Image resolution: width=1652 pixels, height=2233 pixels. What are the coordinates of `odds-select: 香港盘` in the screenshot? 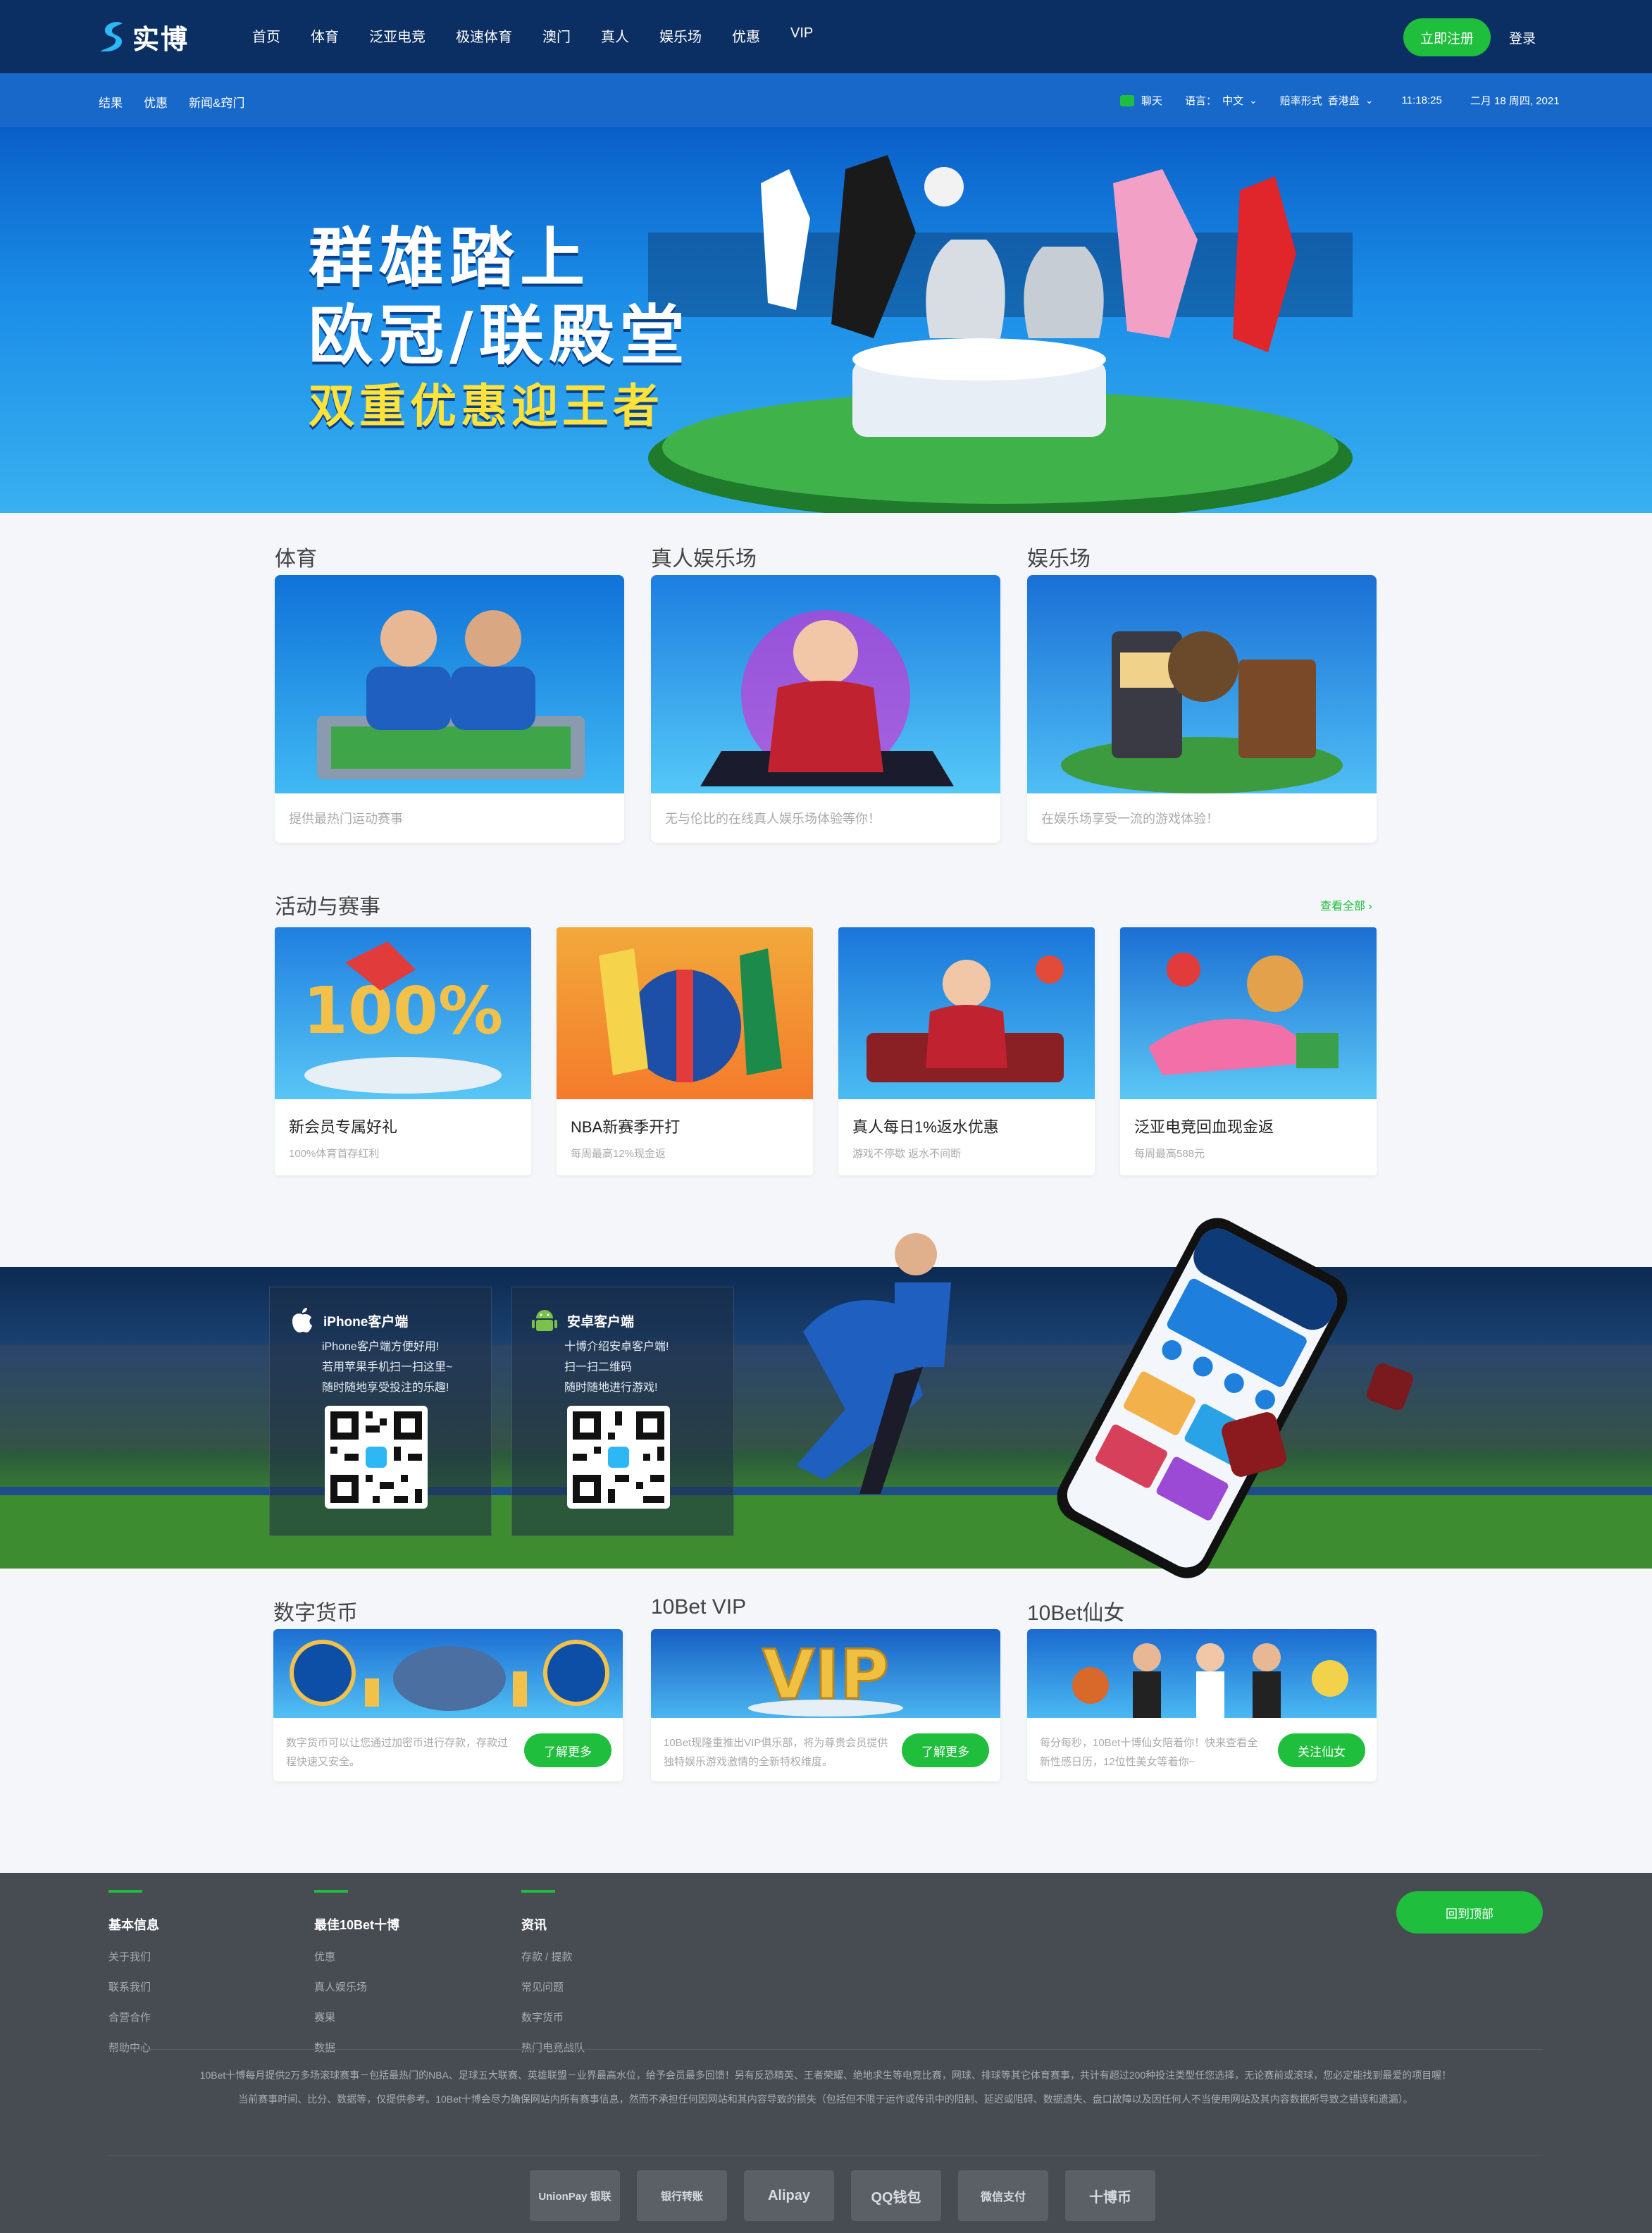 It's located at (1344, 101).